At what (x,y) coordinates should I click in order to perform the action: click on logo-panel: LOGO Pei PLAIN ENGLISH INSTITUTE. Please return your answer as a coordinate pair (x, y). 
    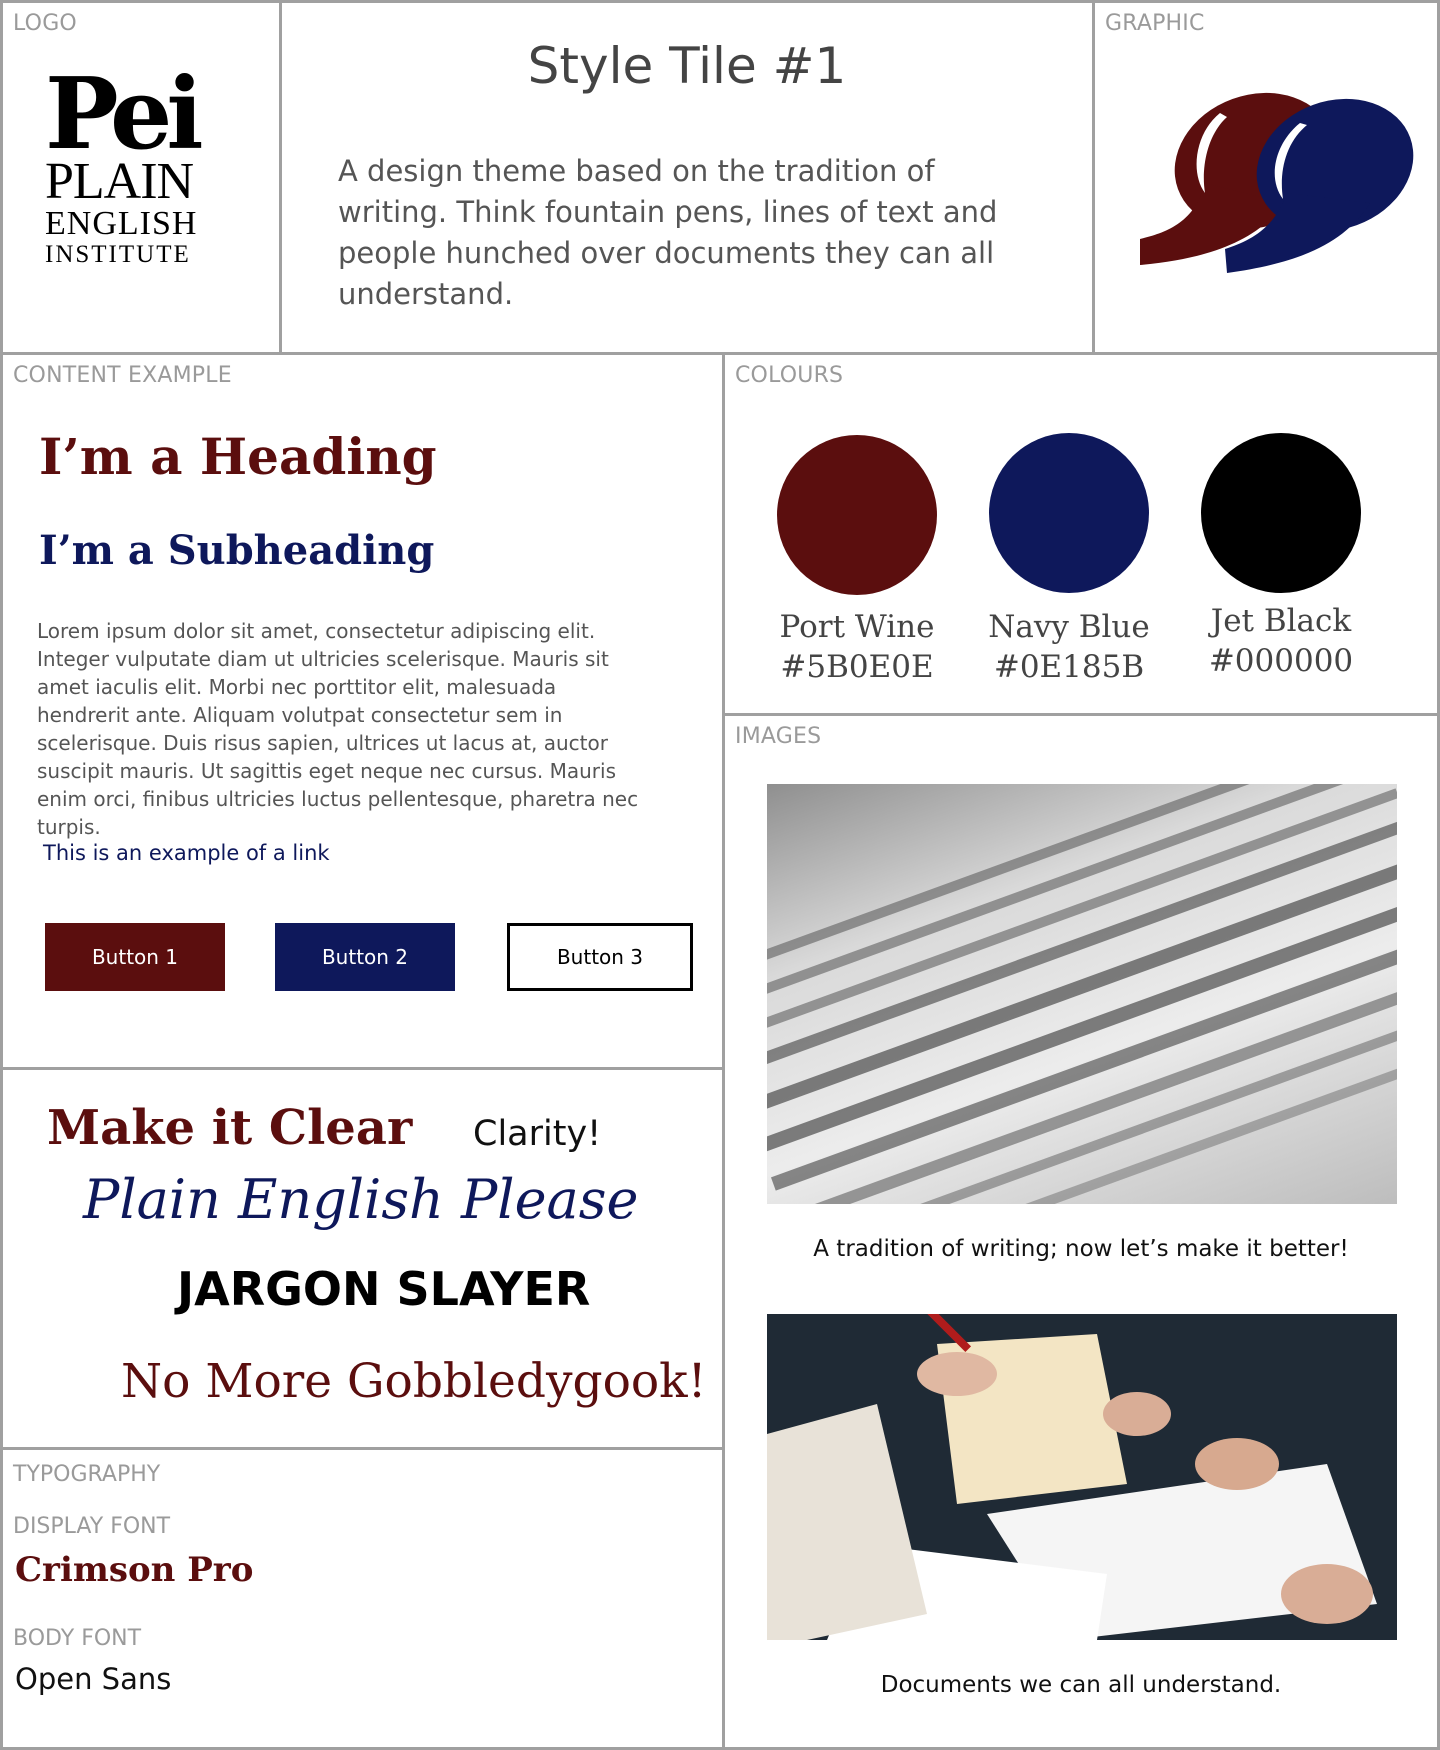
    Looking at the image, I should click on (141, 177).